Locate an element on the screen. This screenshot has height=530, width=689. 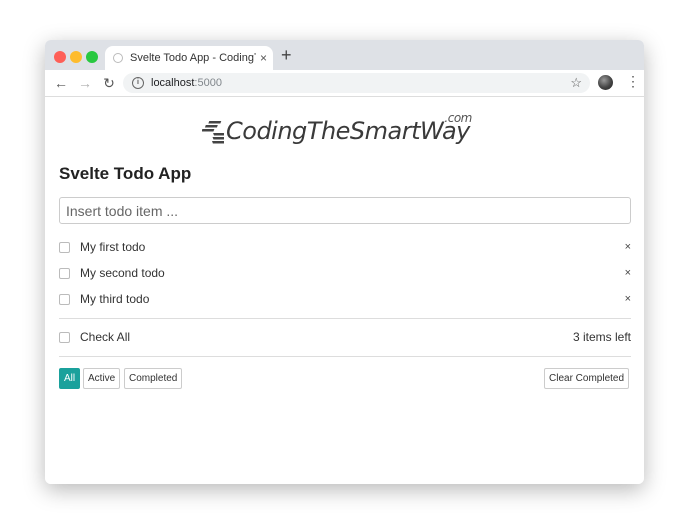
more-menu-icon: ⋮ is located at coordinates (633, 81).